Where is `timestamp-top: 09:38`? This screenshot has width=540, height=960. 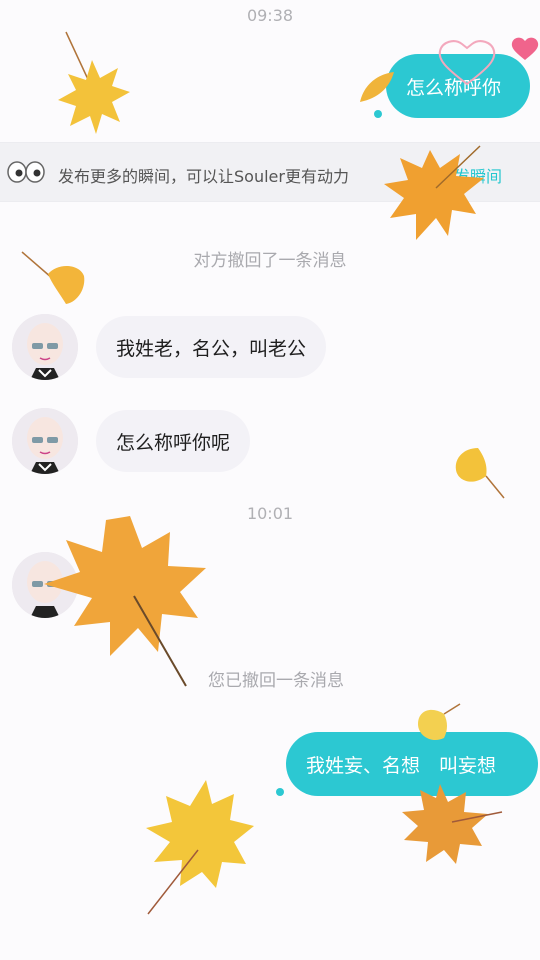 timestamp-top: 09:38 is located at coordinates (270, 15).